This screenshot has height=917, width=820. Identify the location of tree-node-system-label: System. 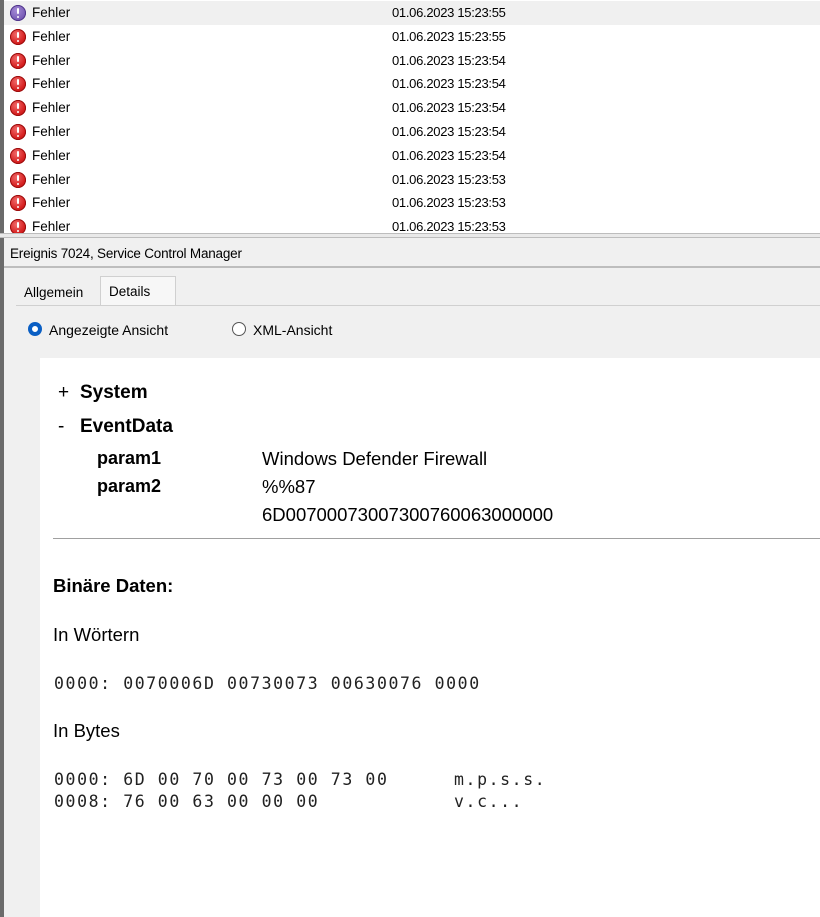
(114, 392).